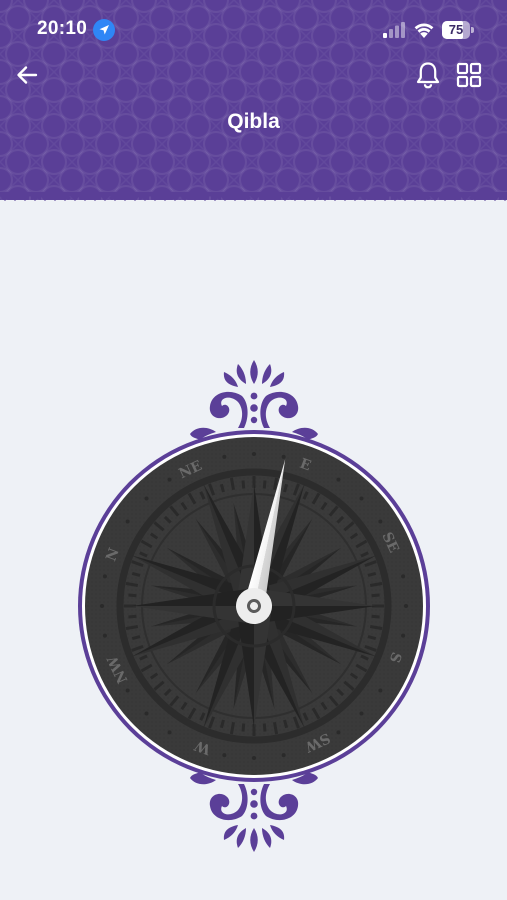 This screenshot has height=900, width=507. What do you see at coordinates (253, 29) in the screenshot?
I see `status-bar: 20:10 75` at bounding box center [253, 29].